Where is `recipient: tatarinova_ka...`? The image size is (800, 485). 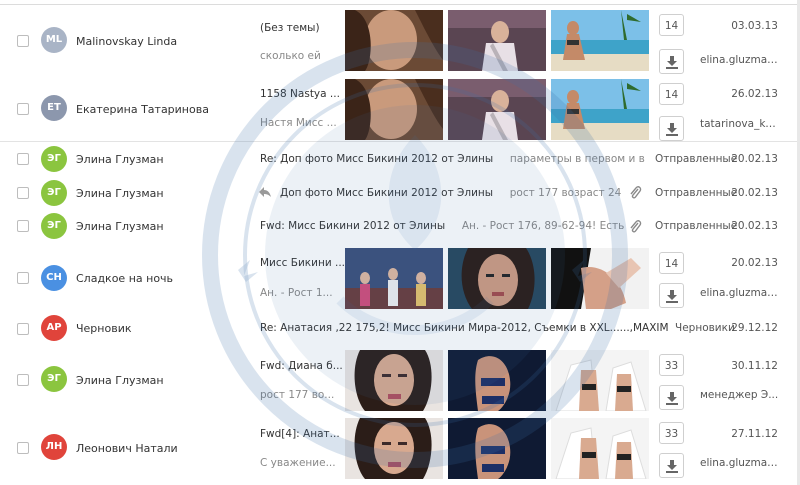
recipient: tatarinova_ka... is located at coordinates (740, 124).